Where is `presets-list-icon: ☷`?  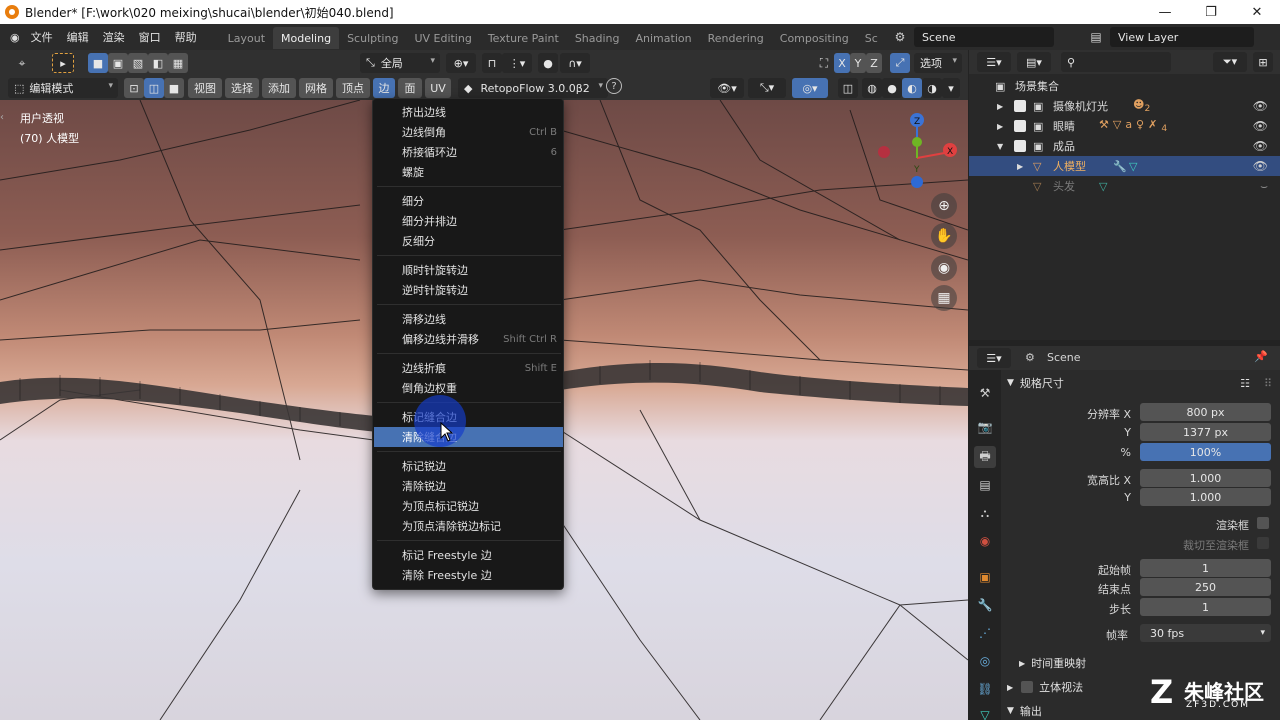 presets-list-icon: ☷ is located at coordinates (1245, 383).